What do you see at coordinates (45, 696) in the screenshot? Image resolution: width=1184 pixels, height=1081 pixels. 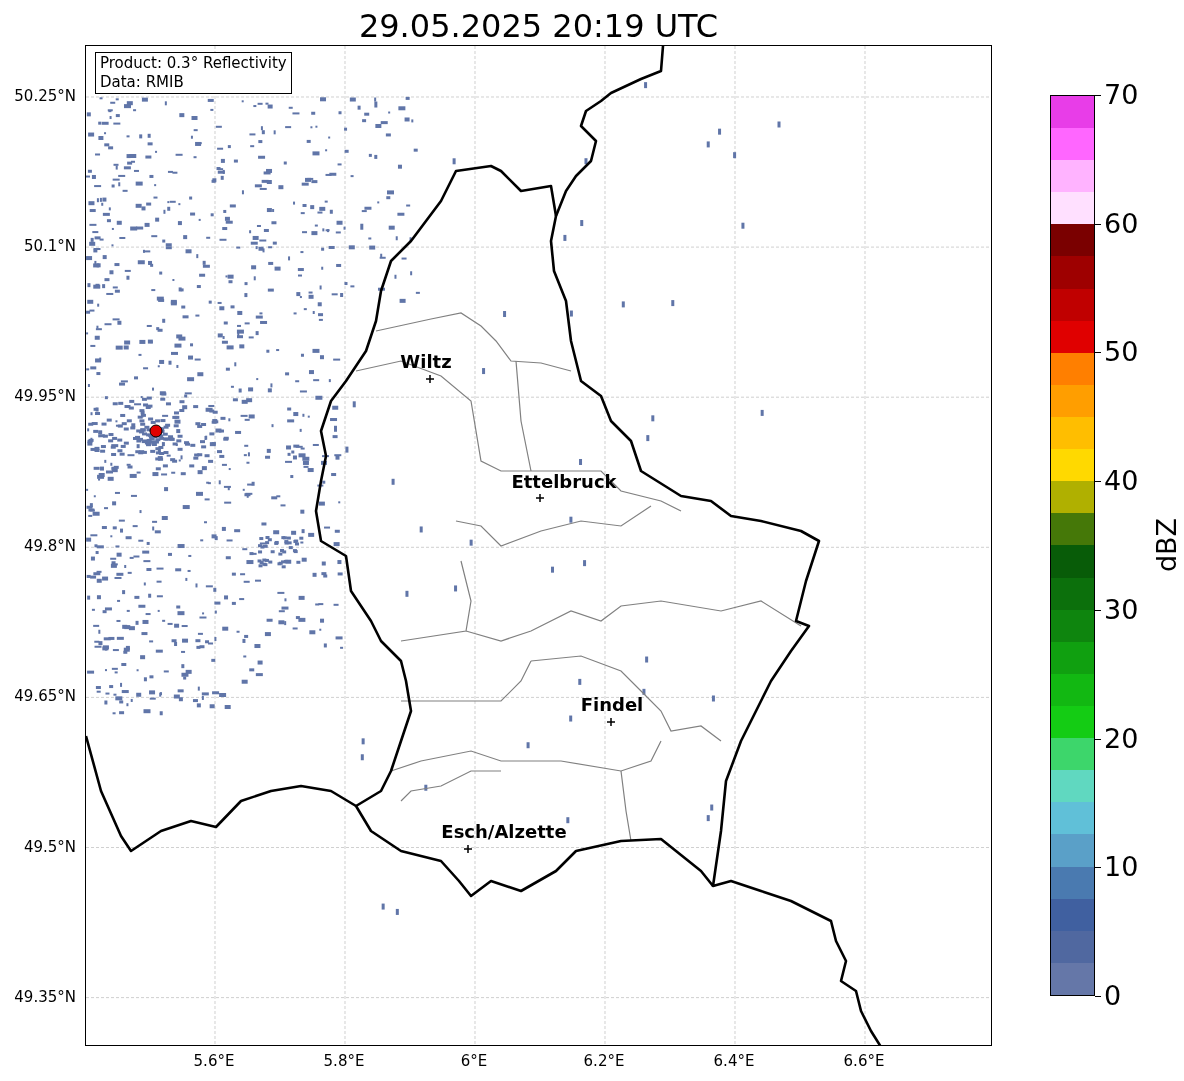 I see `axis-tick-label: 49.65°N` at bounding box center [45, 696].